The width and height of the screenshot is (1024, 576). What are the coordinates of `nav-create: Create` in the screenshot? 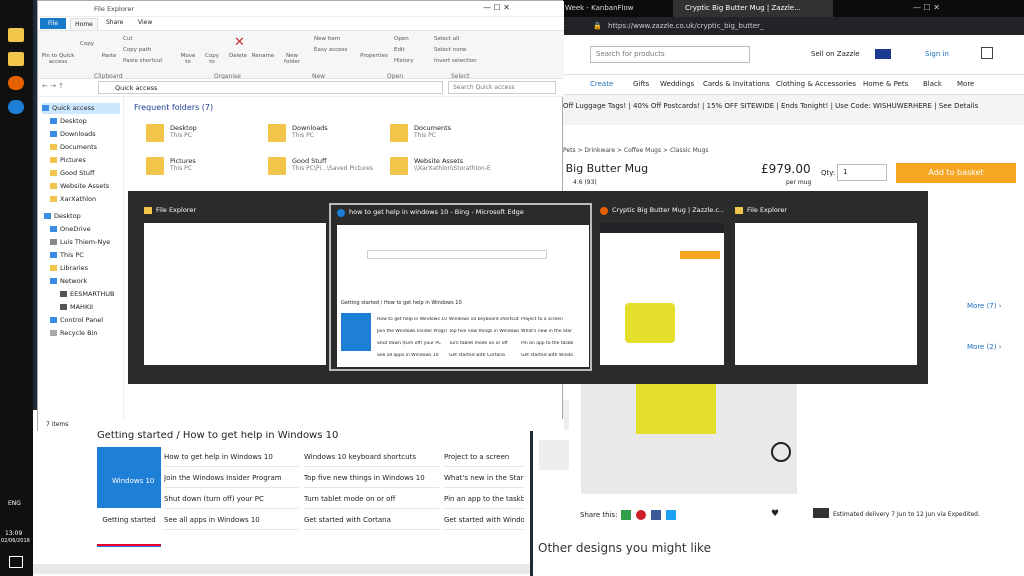 It's located at (601, 84).